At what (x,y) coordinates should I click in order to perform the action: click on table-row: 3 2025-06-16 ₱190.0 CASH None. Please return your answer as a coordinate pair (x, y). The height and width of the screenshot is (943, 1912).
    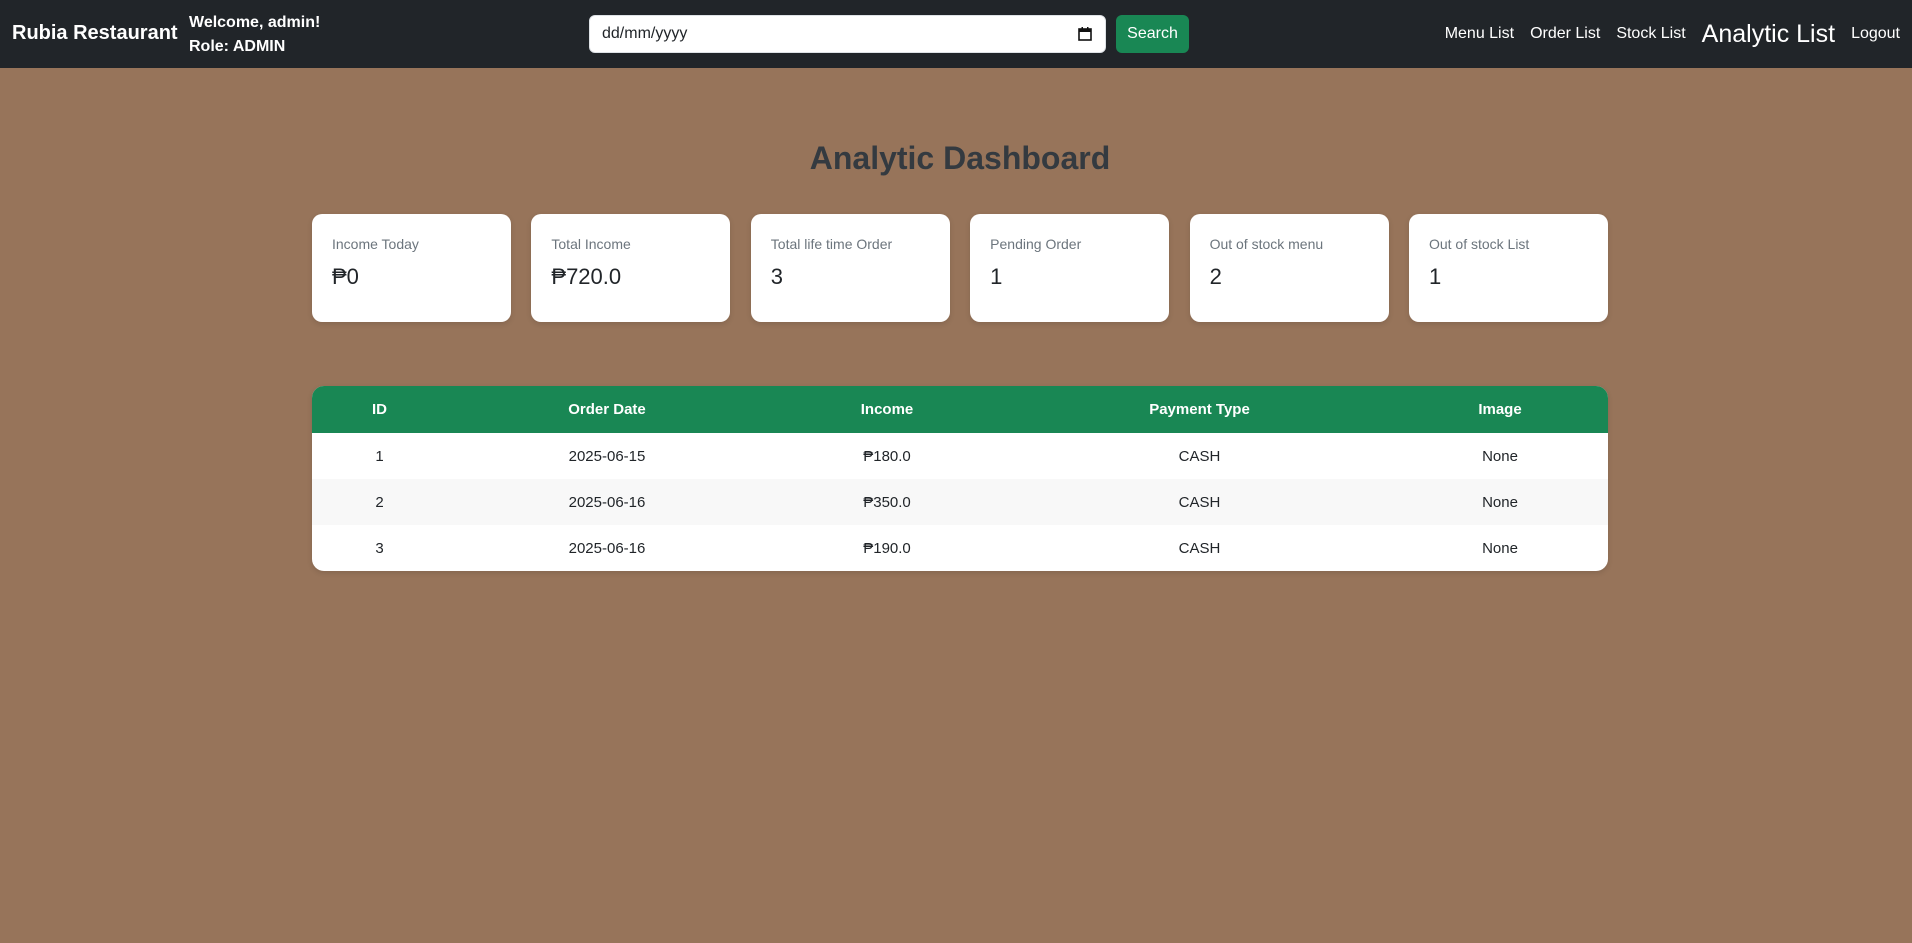
    Looking at the image, I should click on (960, 548).